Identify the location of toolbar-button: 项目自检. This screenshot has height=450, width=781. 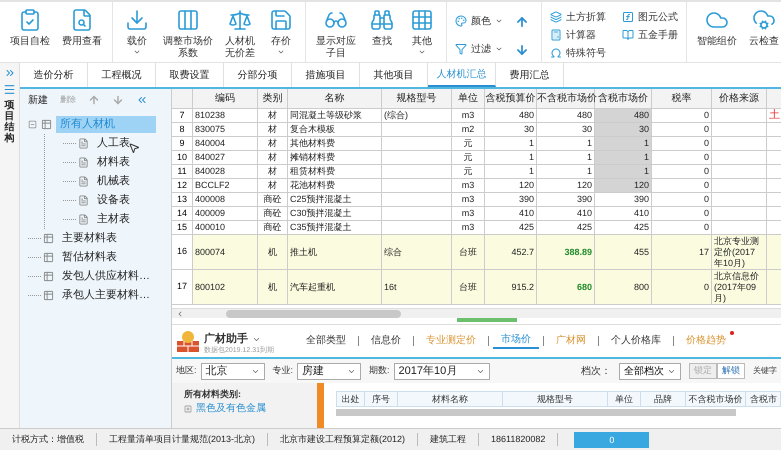
(30, 33).